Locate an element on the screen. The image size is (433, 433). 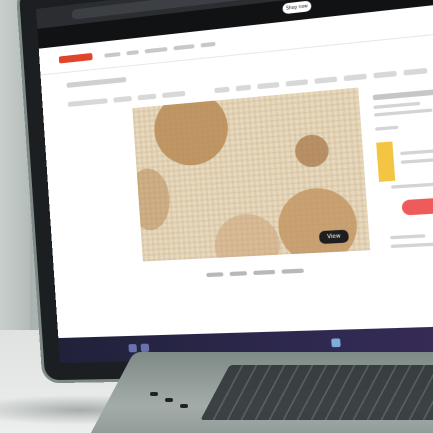
breadcrumb is located at coordinates (96, 82).